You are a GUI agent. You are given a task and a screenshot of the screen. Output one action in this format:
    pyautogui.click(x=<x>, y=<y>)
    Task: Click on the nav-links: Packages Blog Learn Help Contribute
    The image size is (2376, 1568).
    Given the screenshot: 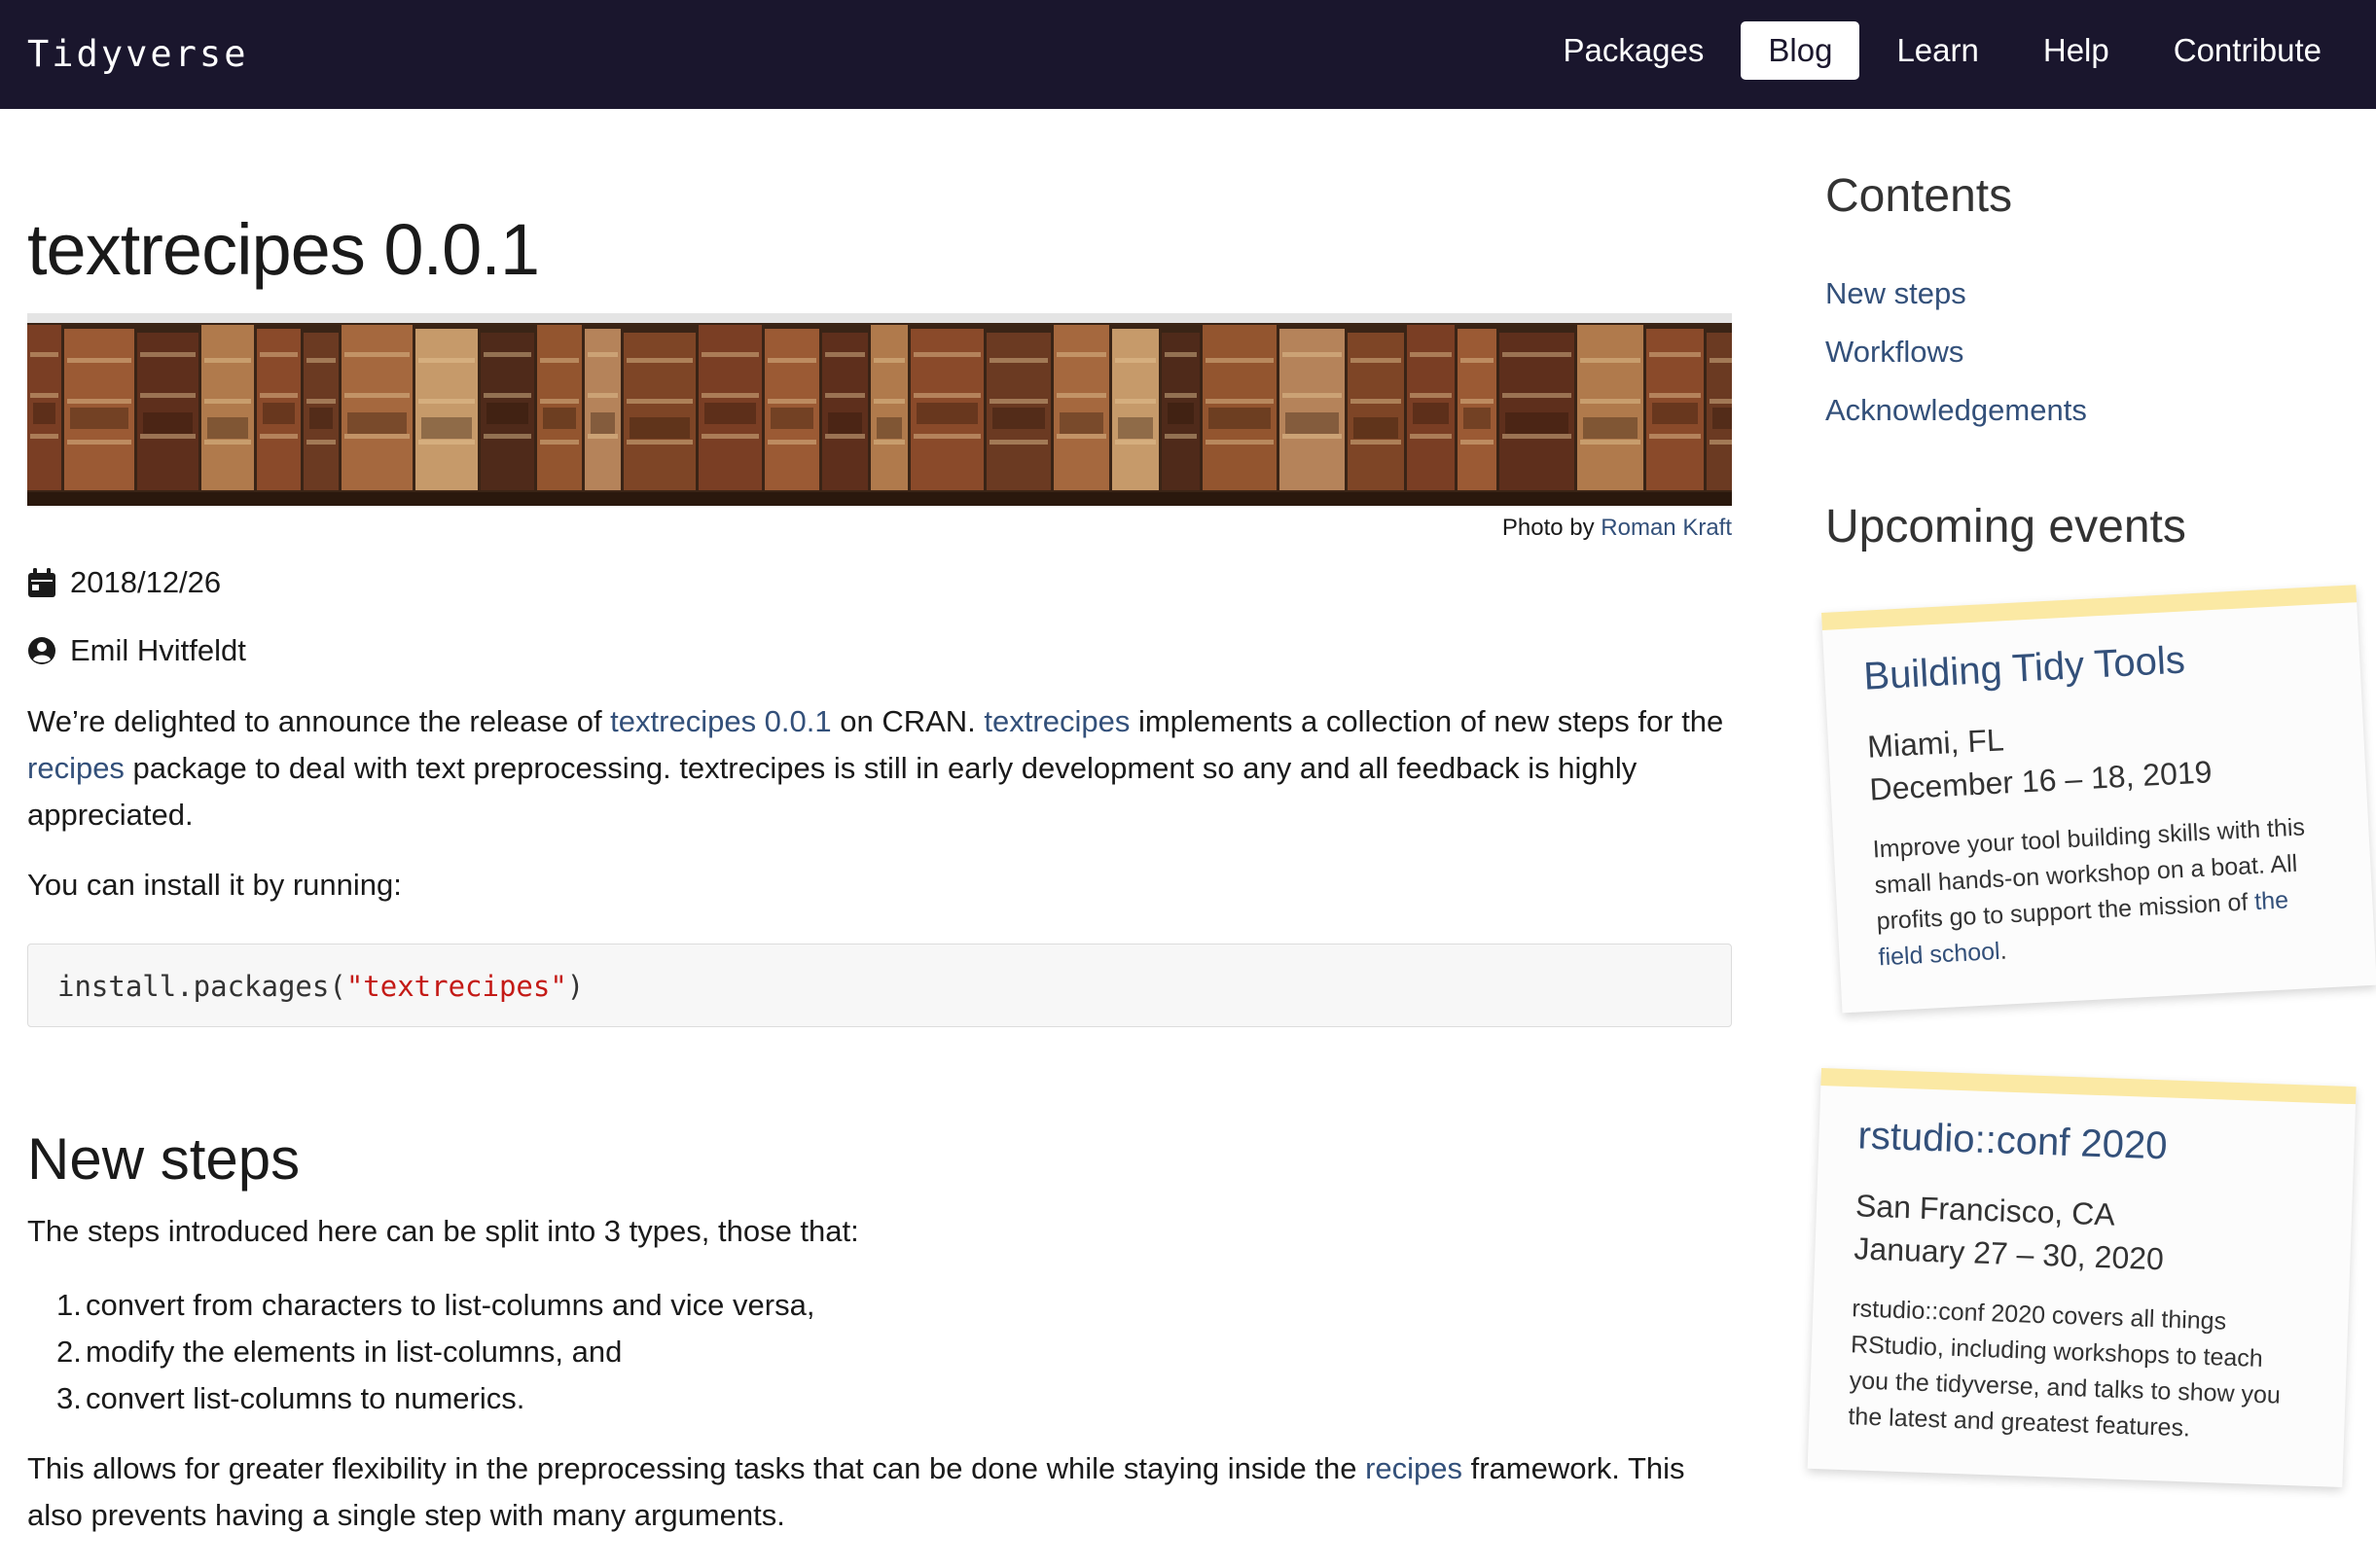 What is the action you would take?
    pyautogui.click(x=1942, y=50)
    